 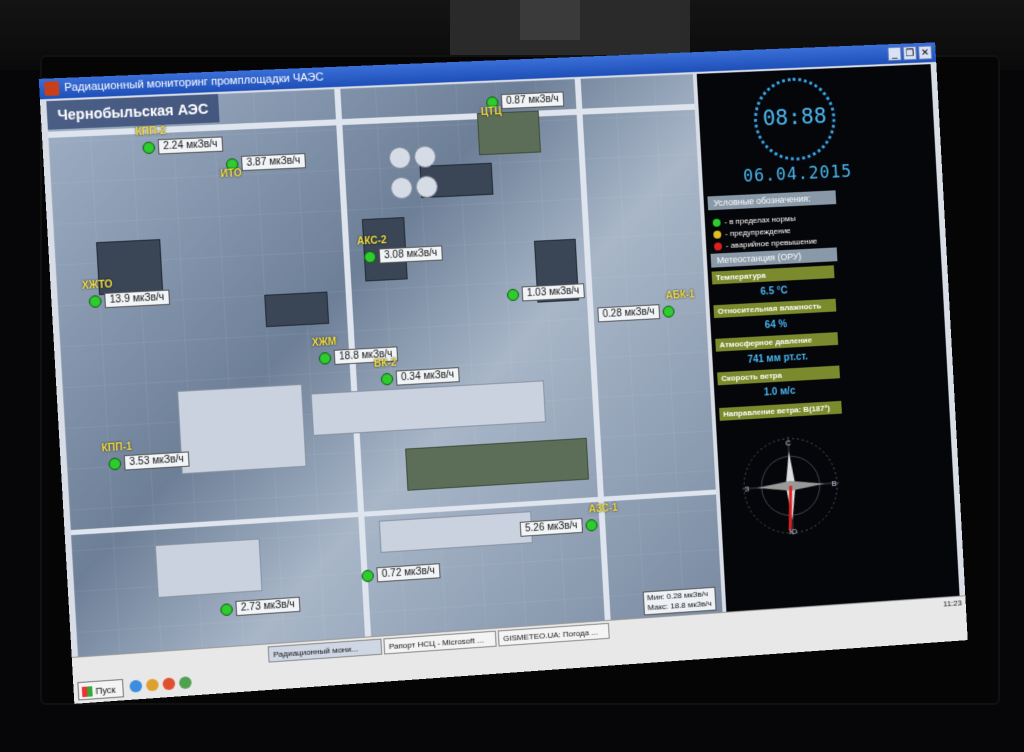 What do you see at coordinates (603, 509) in the screenshot?
I see `sensor-name: АЗС-1` at bounding box center [603, 509].